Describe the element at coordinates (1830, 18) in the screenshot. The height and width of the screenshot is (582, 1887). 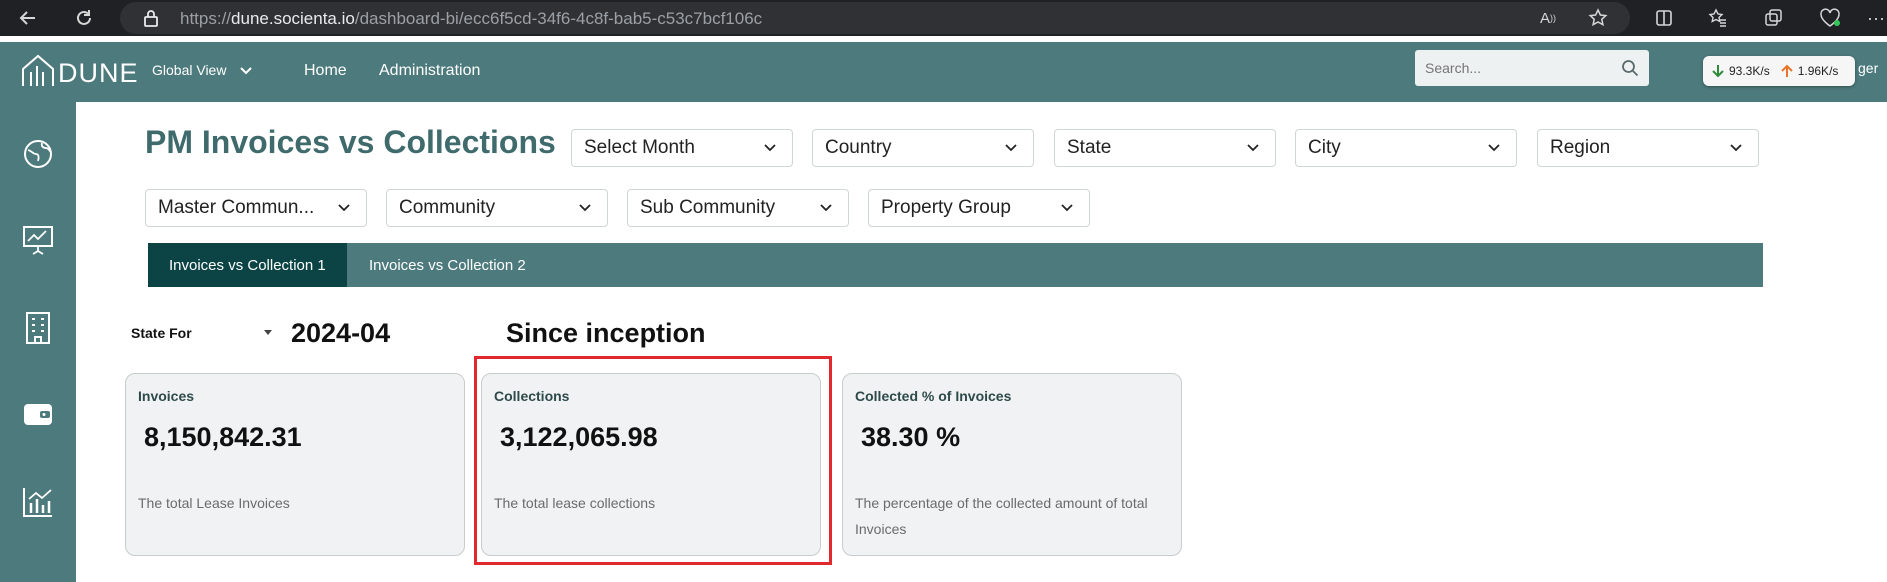
I see `health-icon` at that location.